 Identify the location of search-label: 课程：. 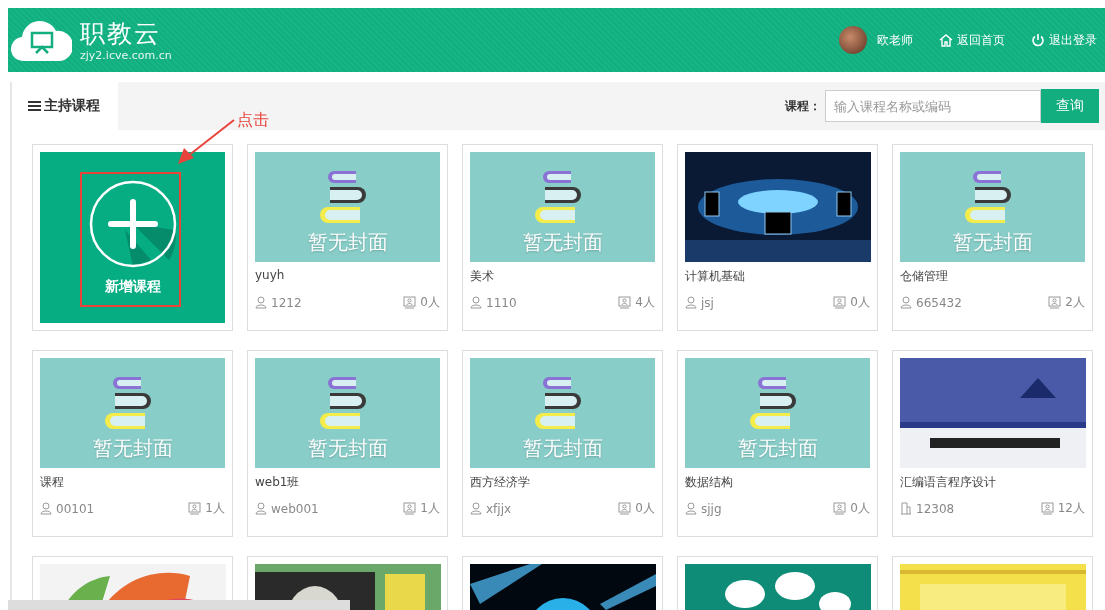
(803, 106).